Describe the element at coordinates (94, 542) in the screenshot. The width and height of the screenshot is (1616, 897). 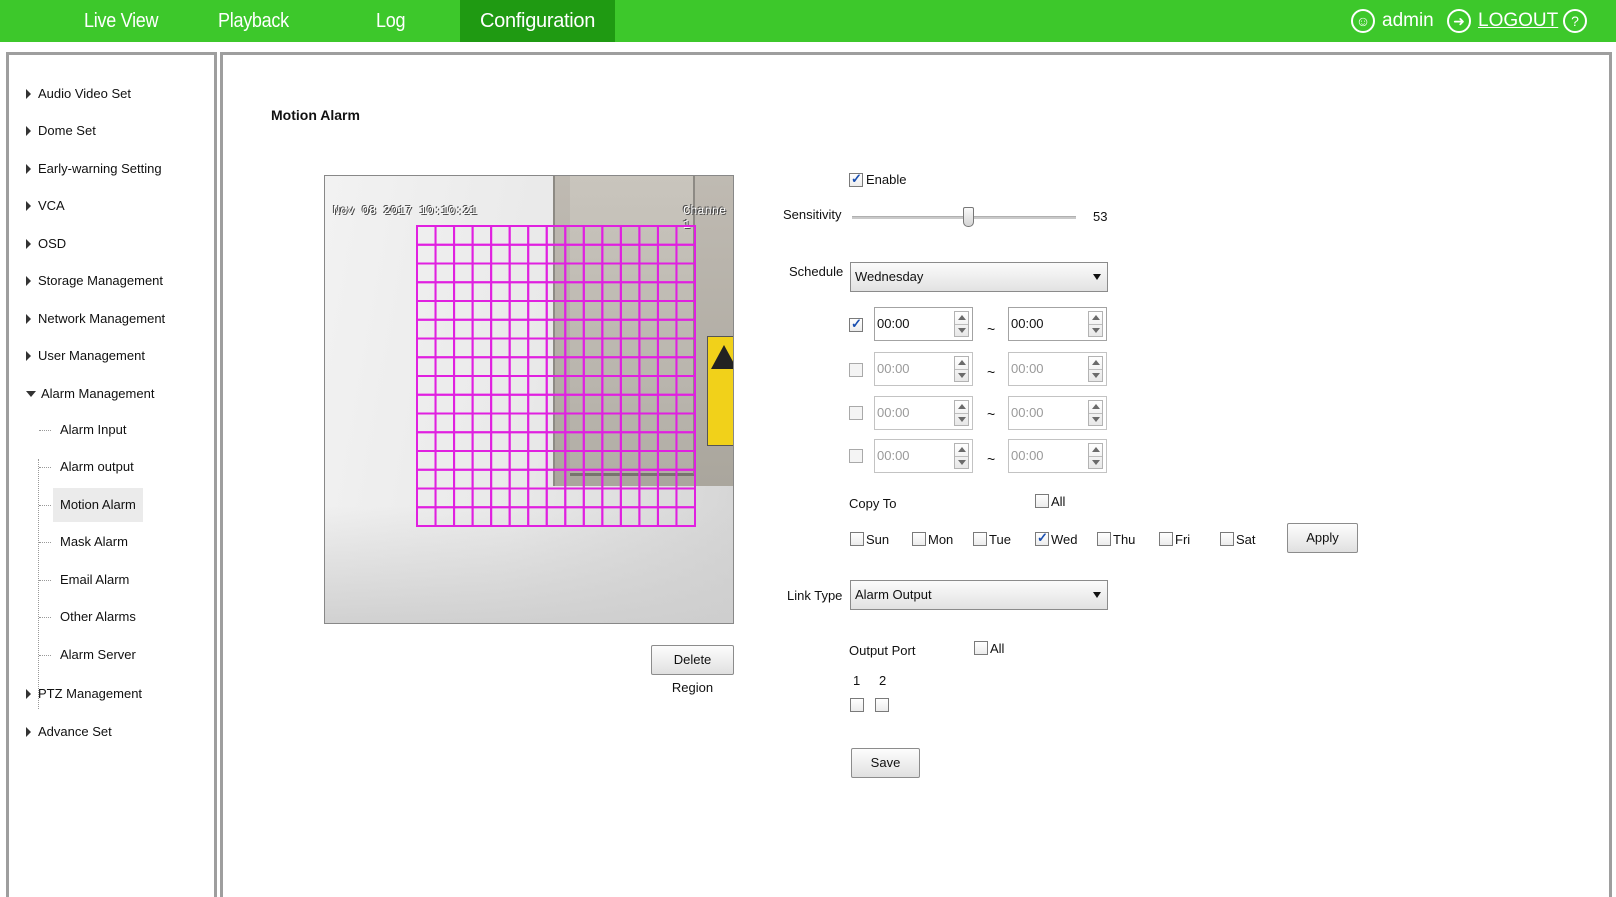
I see `sidebar-item-mask-alarm: Mask Alarm` at that location.